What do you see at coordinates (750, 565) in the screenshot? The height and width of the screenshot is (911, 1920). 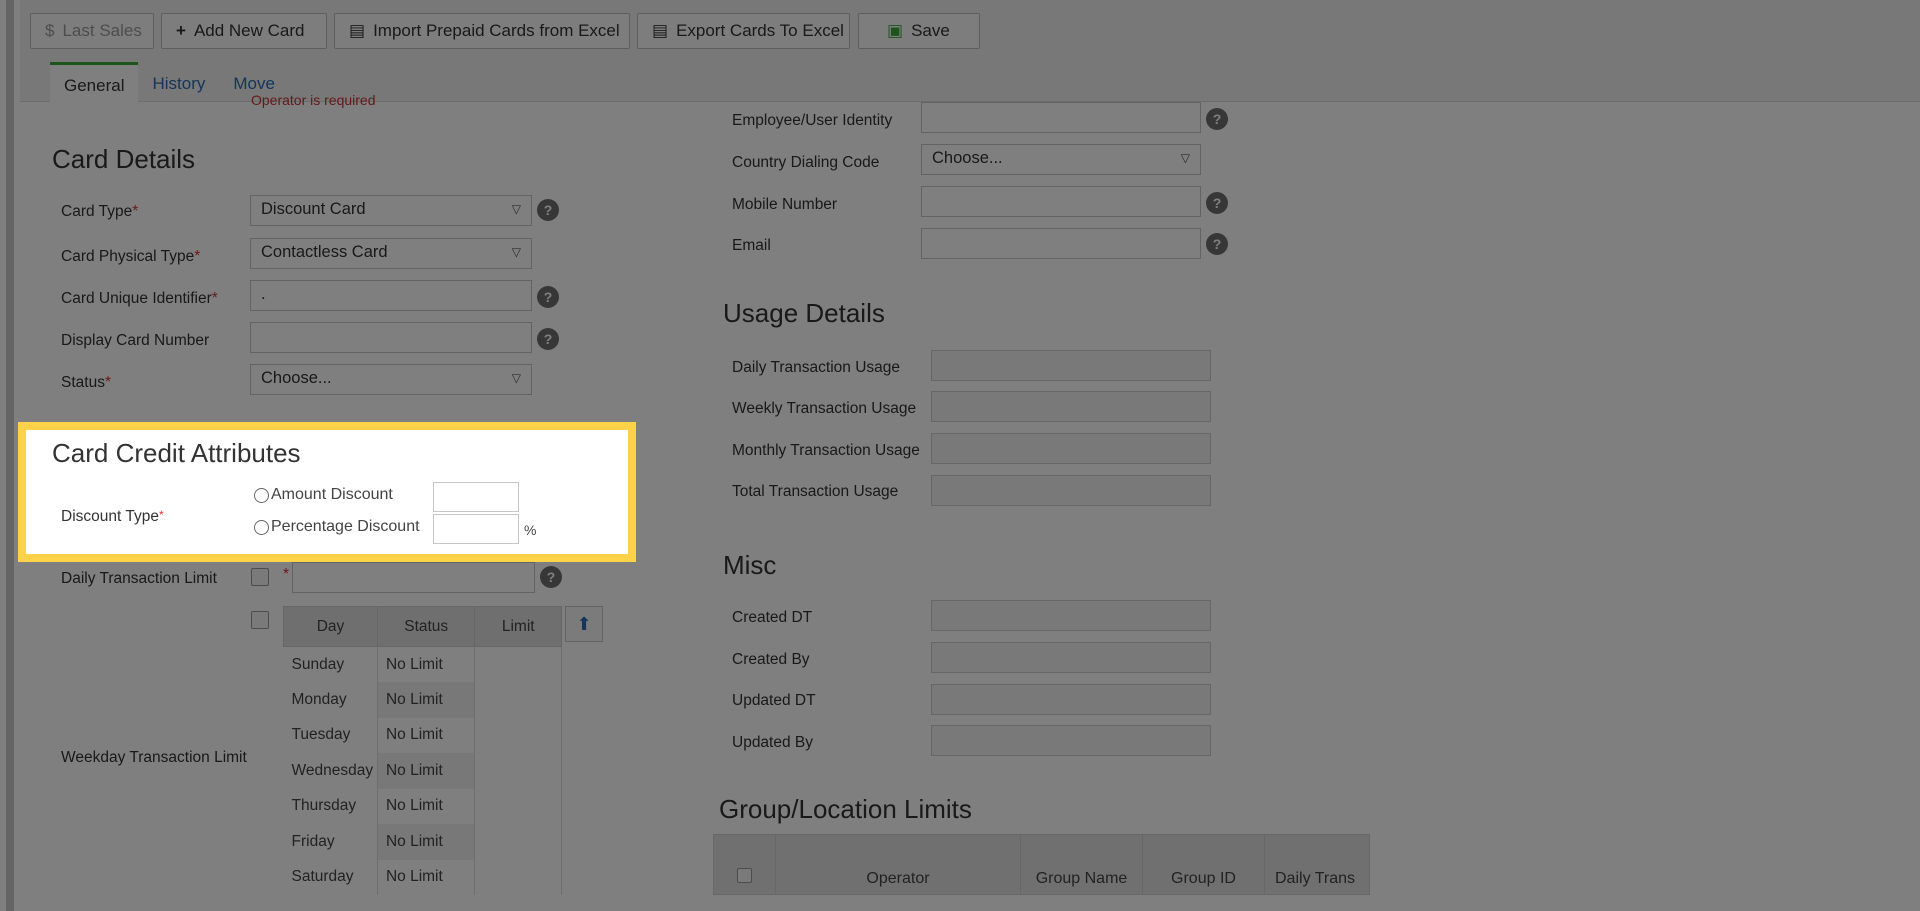 I see `misc-title: Misc` at bounding box center [750, 565].